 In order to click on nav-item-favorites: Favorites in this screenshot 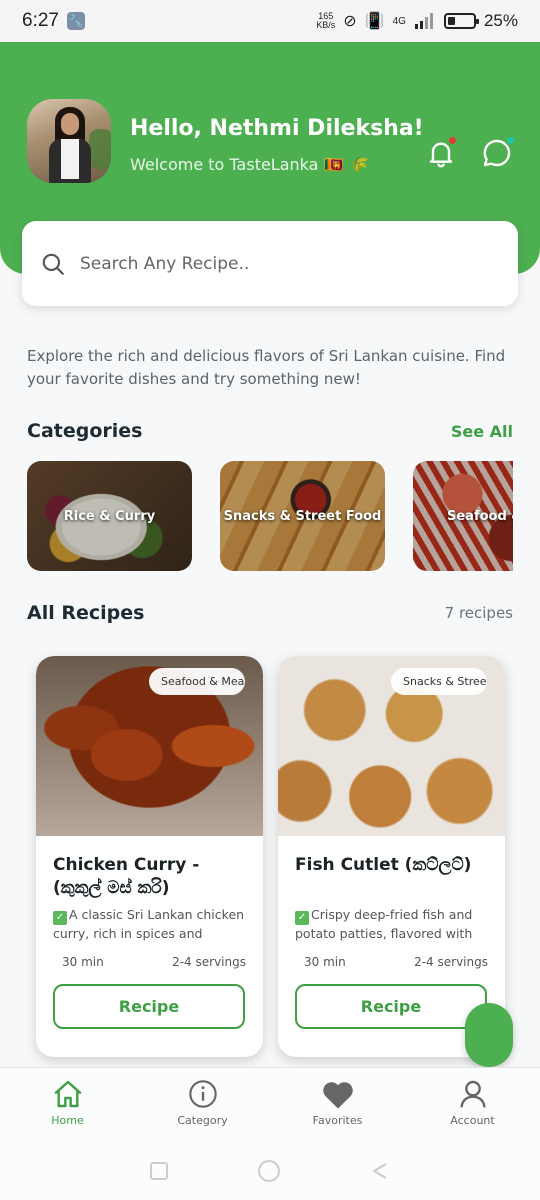, I will do `click(337, 1105)`.